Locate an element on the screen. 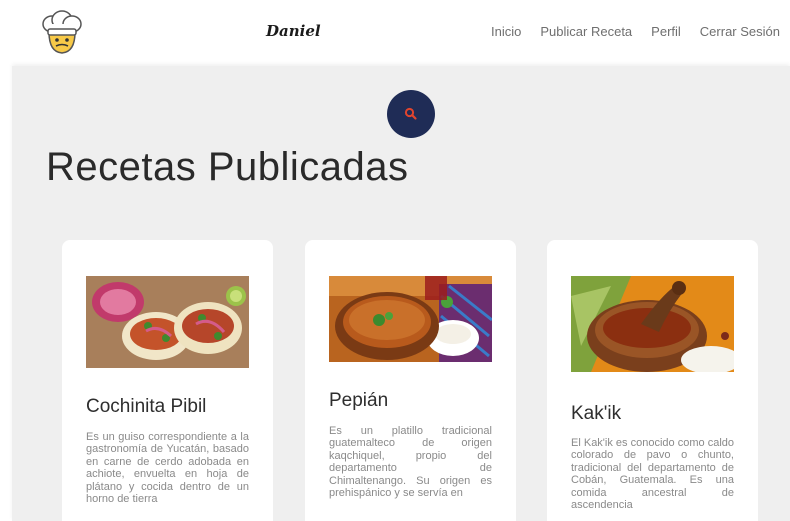 The width and height of the screenshot is (790, 521). nav-link-cerrar-sesion: Cerrar Sesión is located at coordinates (740, 31).